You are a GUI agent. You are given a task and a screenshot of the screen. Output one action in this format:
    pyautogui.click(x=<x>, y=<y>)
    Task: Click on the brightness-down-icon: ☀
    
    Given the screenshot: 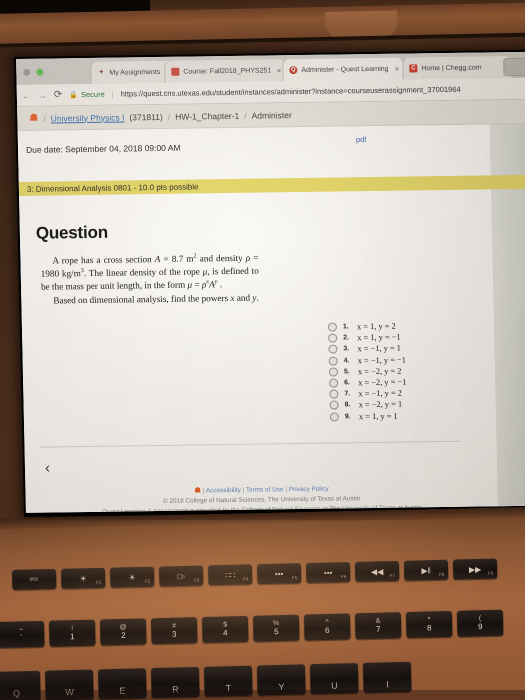 What is the action you would take?
    pyautogui.click(x=83, y=578)
    